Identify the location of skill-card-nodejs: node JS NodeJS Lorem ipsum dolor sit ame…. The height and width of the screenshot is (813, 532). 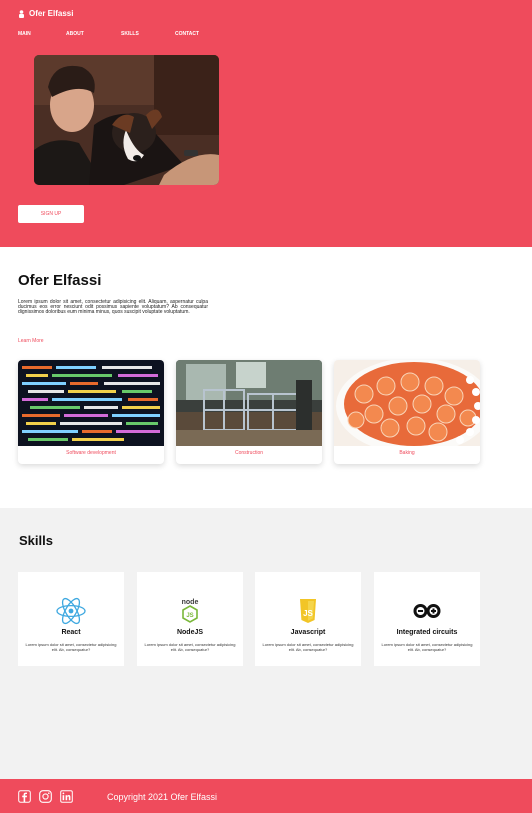
(190, 619).